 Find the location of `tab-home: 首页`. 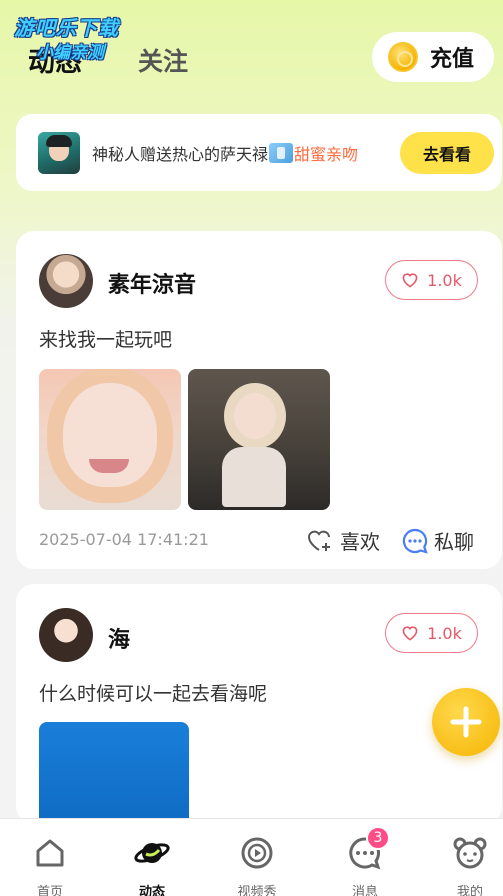

tab-home: 首页 is located at coordinates (50, 857).